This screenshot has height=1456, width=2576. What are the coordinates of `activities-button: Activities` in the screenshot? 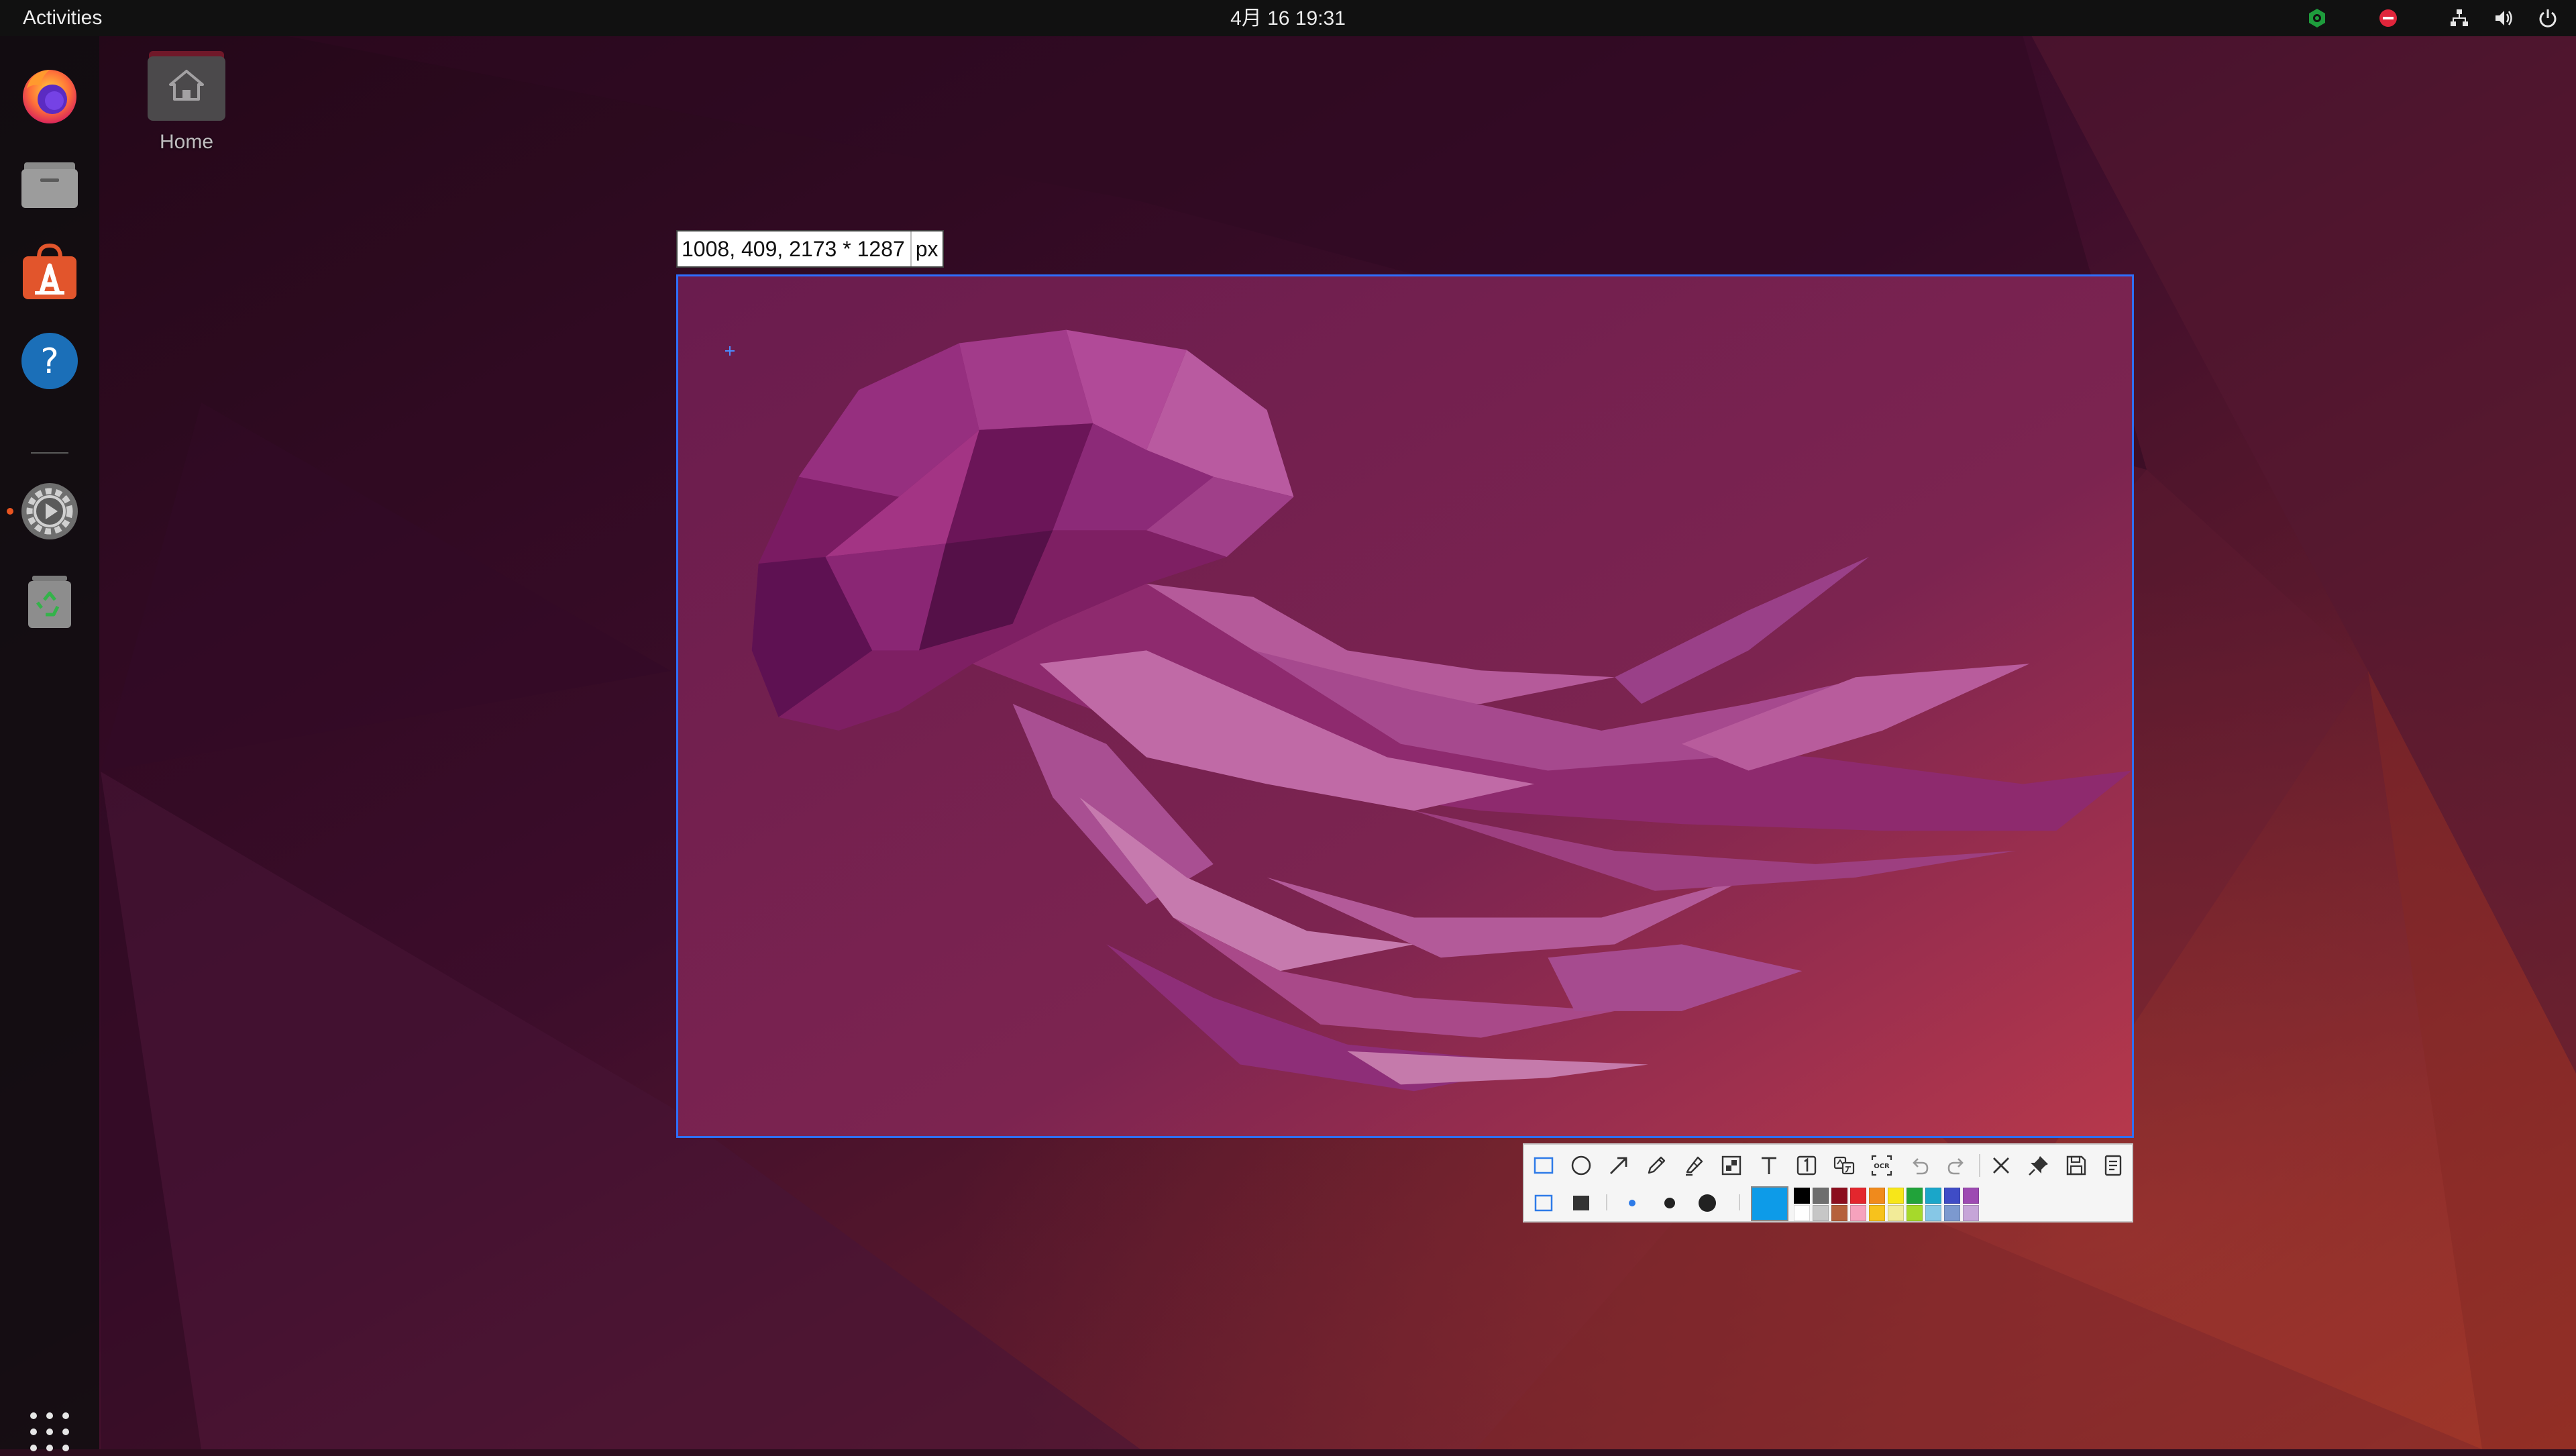 It's located at (62, 18).